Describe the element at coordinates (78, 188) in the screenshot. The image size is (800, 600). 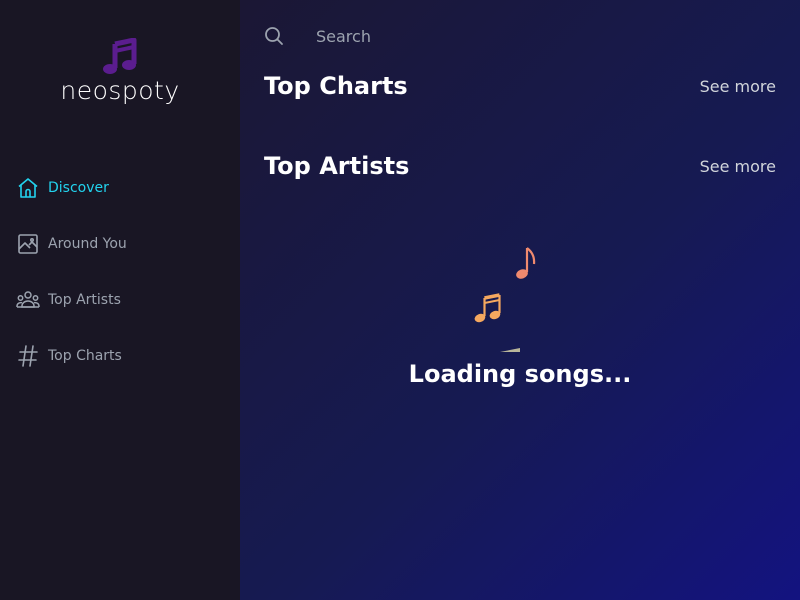
I see `sidebar-item-label: Discover` at that location.